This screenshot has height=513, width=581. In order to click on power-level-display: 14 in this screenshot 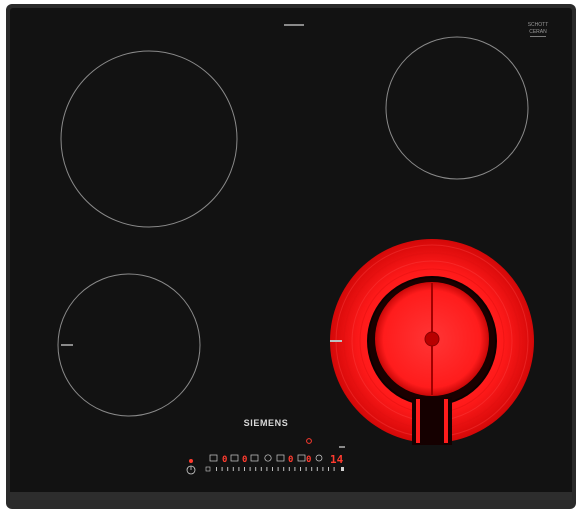, I will do `click(337, 459)`.